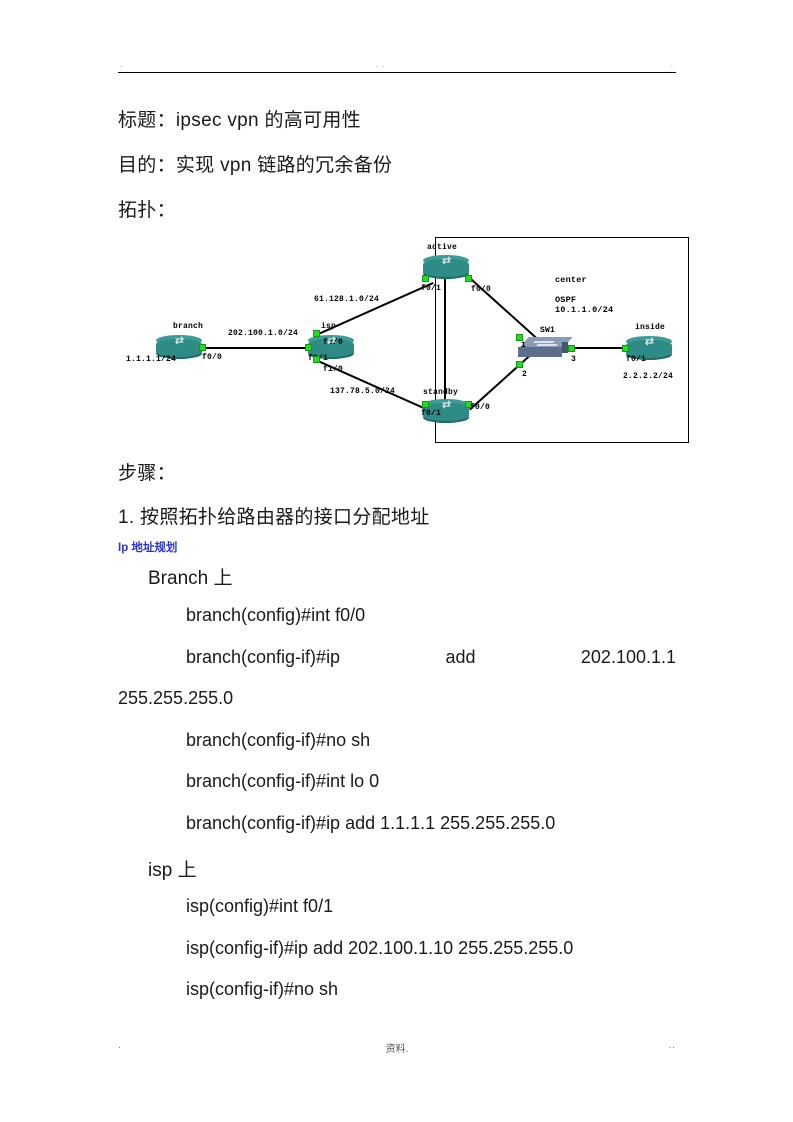 The height and width of the screenshot is (1122, 793). What do you see at coordinates (188, 326) in the screenshot?
I see `label-branch-name: branch` at bounding box center [188, 326].